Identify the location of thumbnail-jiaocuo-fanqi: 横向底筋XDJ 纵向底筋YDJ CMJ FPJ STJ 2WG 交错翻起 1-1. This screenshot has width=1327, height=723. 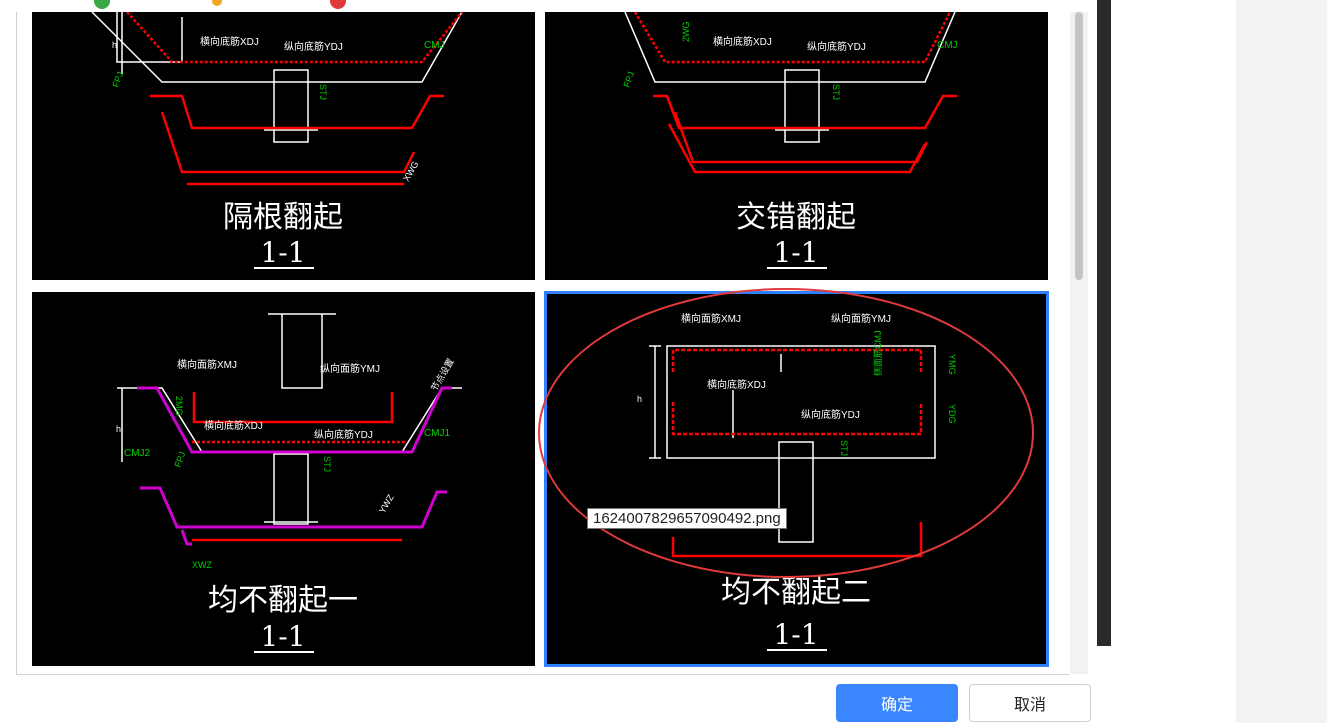
(796, 146).